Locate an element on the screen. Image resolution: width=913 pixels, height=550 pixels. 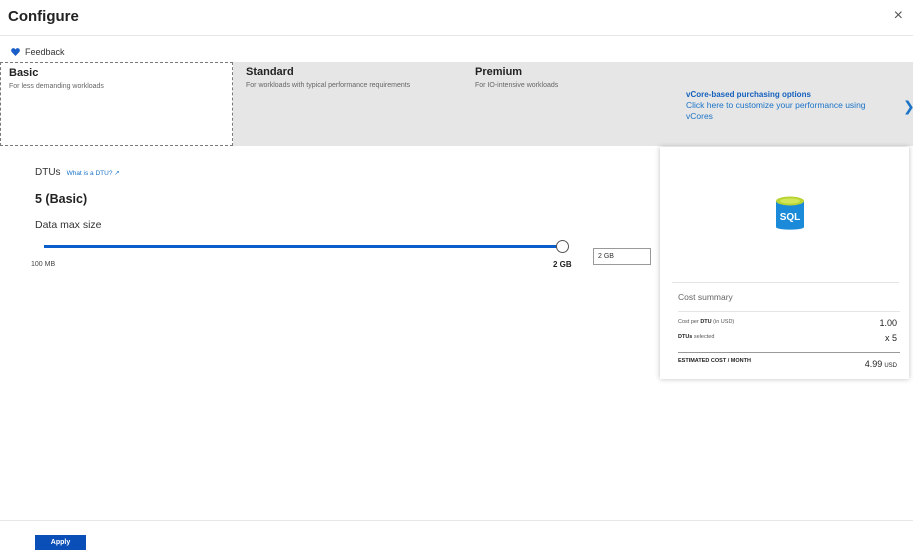
dtu-label: DTUs is located at coordinates (48, 172).